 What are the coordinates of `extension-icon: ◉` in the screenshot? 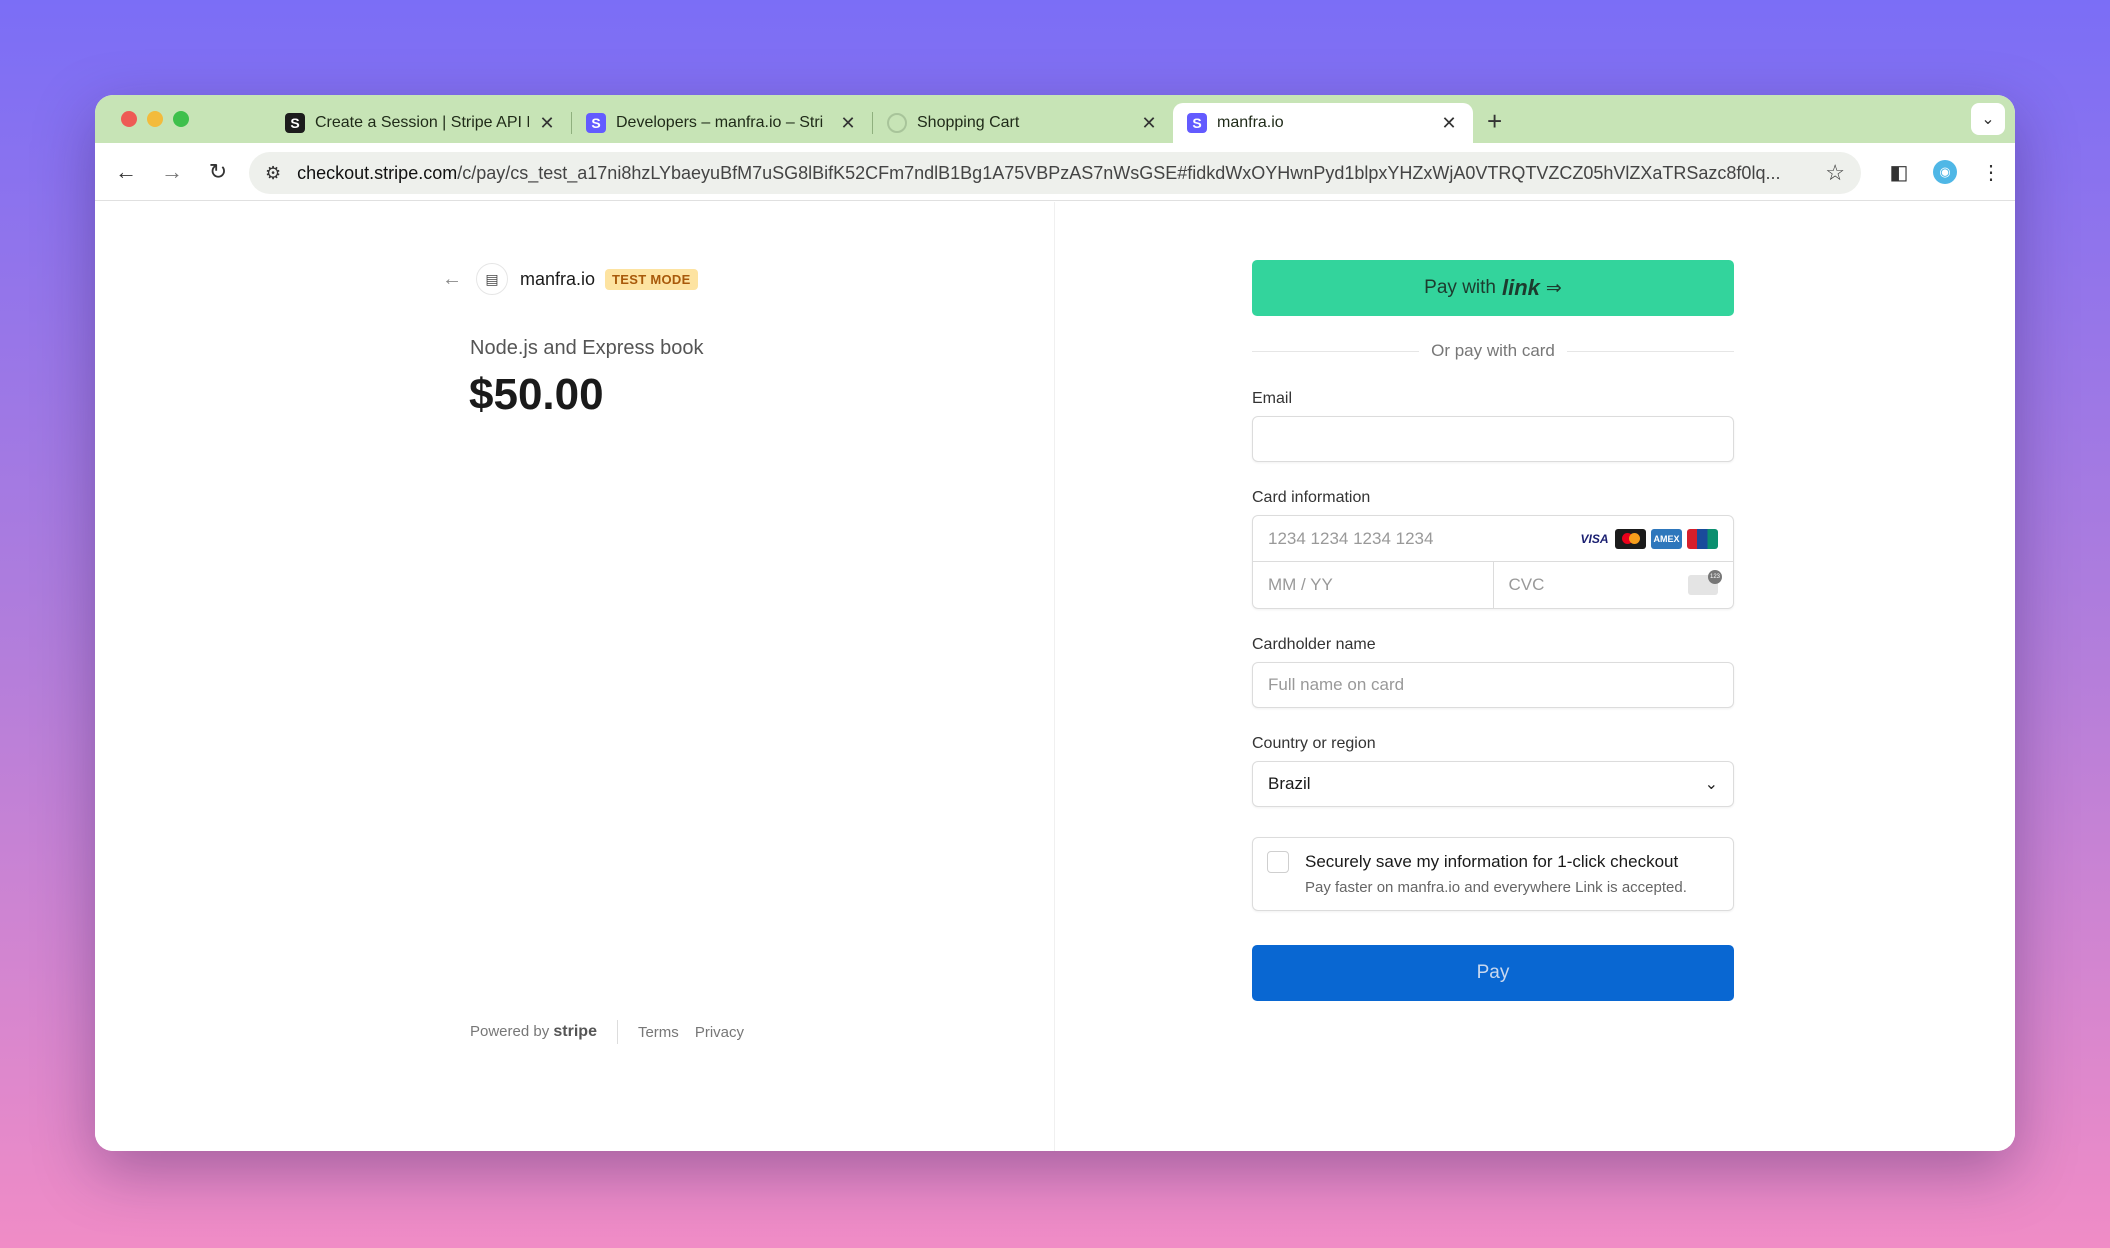 It's located at (1945, 172).